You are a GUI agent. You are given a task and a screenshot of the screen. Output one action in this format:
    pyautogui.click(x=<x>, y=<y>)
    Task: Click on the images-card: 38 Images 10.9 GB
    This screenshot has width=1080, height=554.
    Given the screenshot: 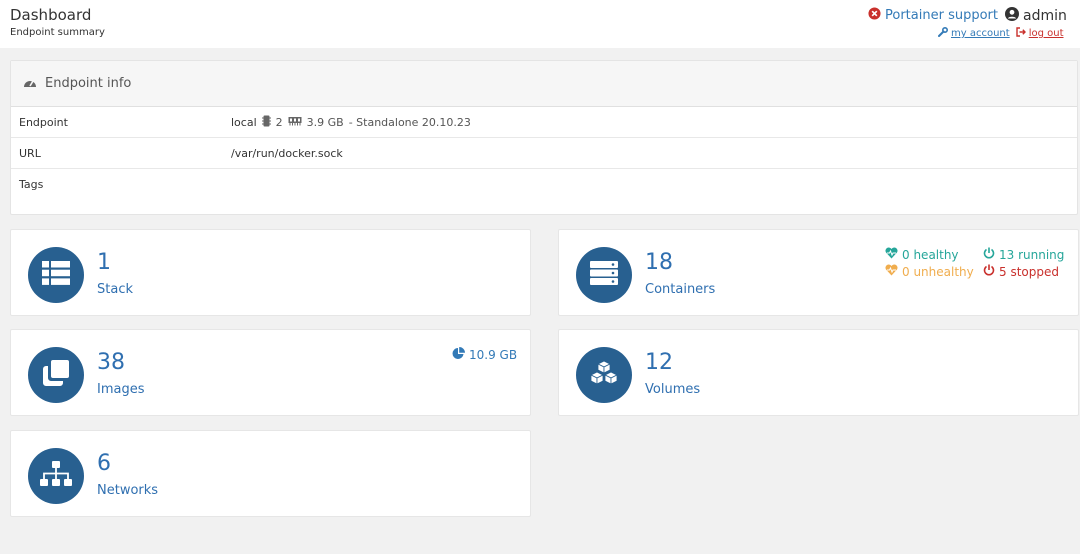 What is the action you would take?
    pyautogui.click(x=270, y=372)
    